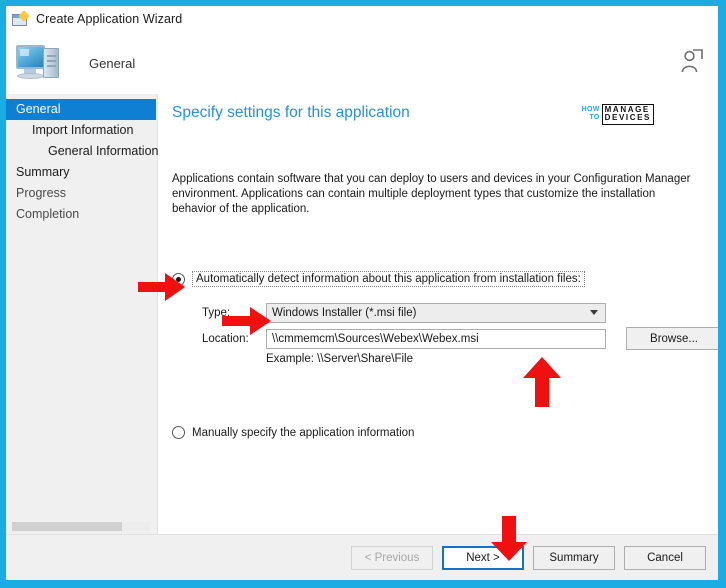 The height and width of the screenshot is (588, 726). I want to click on person-icon, so click(692, 61).